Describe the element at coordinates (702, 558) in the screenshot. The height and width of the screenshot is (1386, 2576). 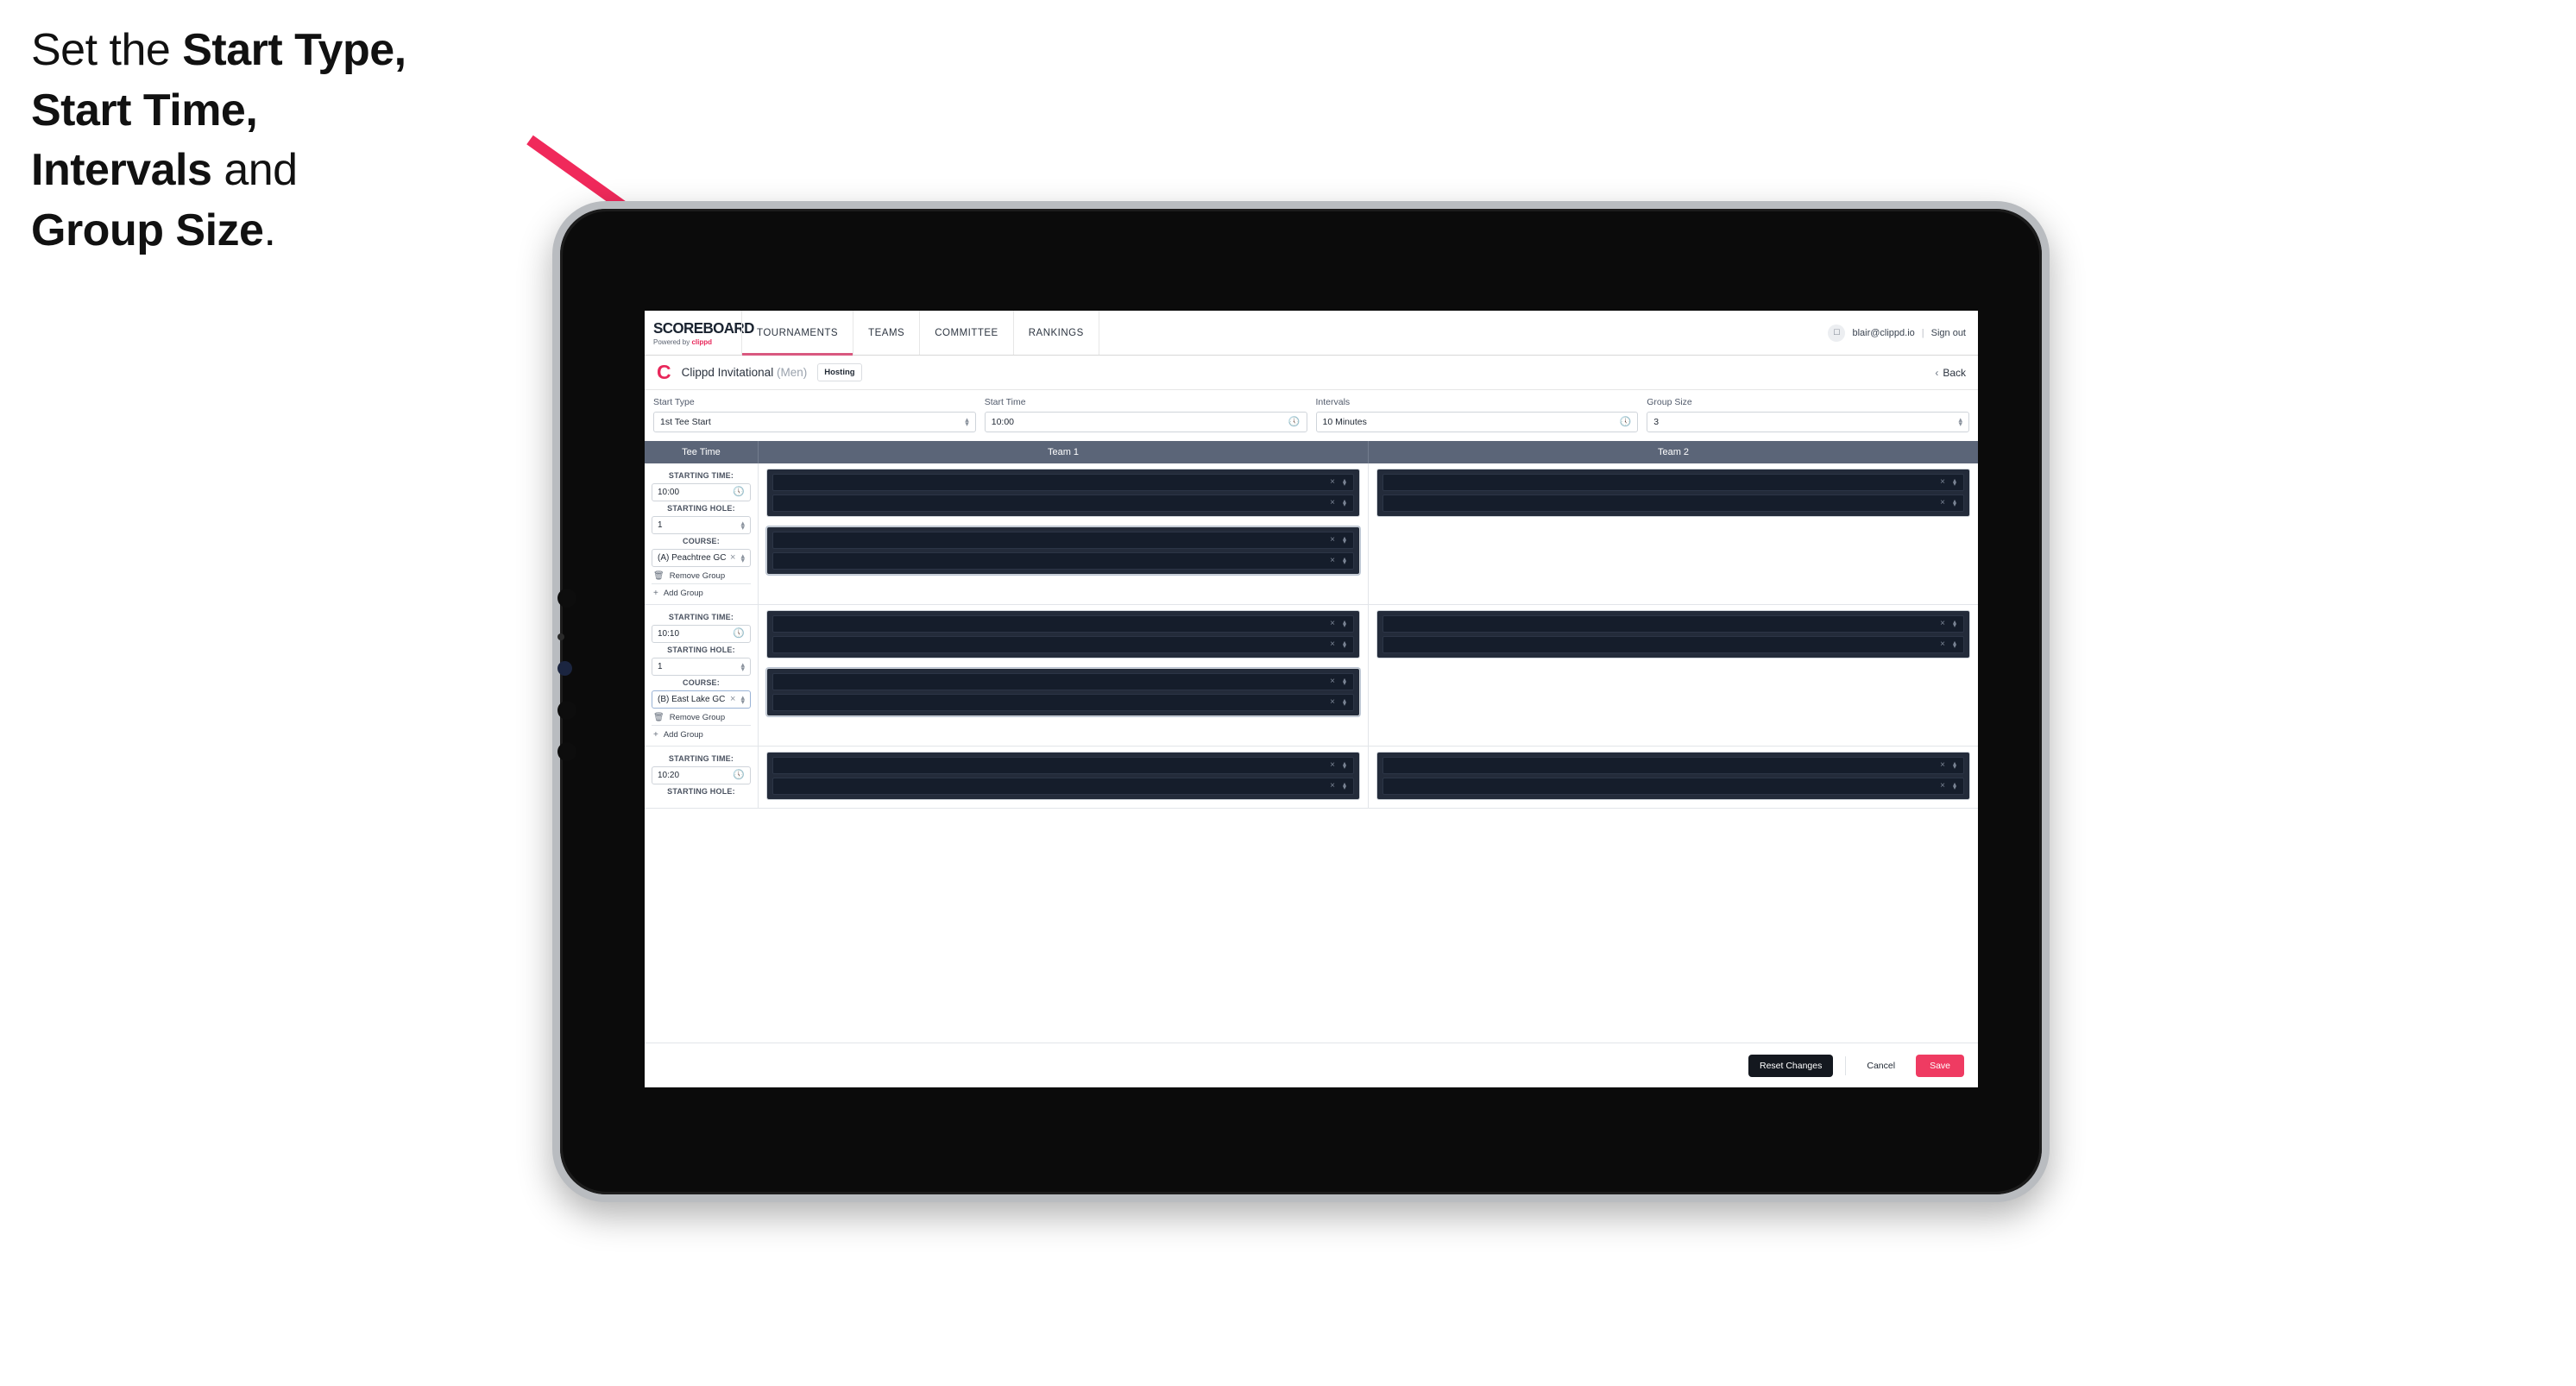
I see `course-select: (A) Peachtree GC × ▴ ▾` at that location.